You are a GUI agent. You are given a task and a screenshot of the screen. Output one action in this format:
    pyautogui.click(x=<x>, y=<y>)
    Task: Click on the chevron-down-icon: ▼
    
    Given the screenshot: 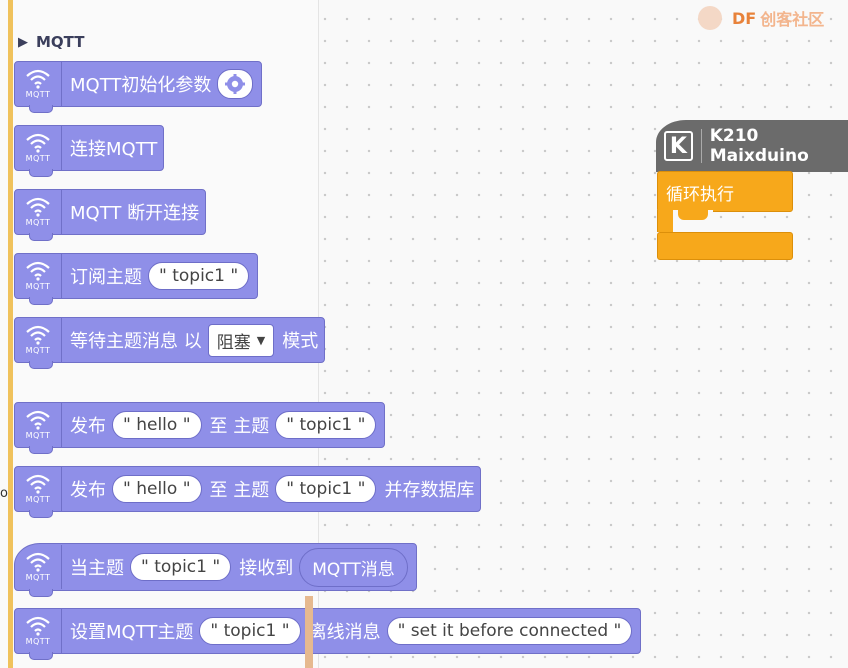 What is the action you would take?
    pyautogui.click(x=261, y=340)
    